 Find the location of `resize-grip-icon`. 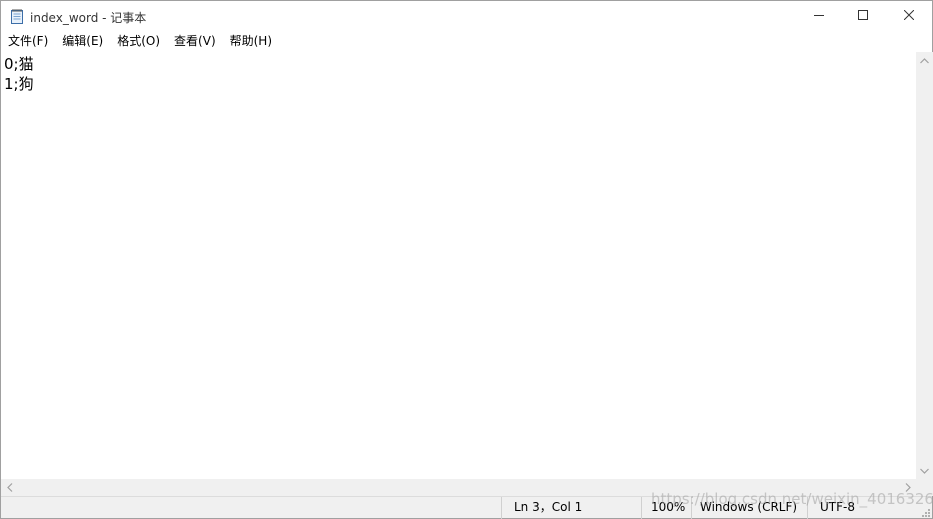

resize-grip-icon is located at coordinates (925, 511).